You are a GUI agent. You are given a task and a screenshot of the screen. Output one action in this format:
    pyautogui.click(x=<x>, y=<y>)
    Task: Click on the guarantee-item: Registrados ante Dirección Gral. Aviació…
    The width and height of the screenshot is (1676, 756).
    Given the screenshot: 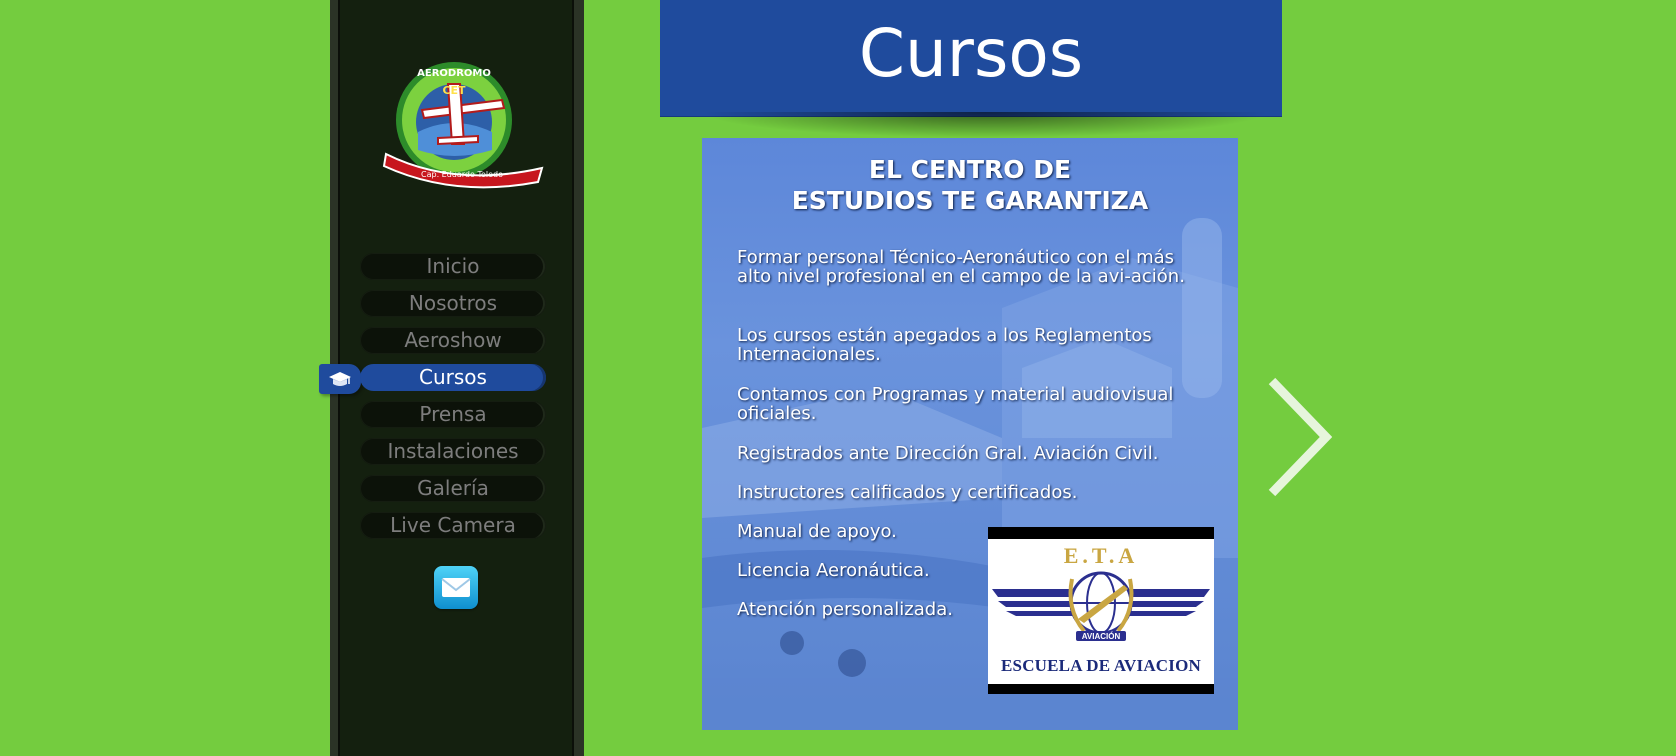 What is the action you would take?
    pyautogui.click(x=948, y=453)
    